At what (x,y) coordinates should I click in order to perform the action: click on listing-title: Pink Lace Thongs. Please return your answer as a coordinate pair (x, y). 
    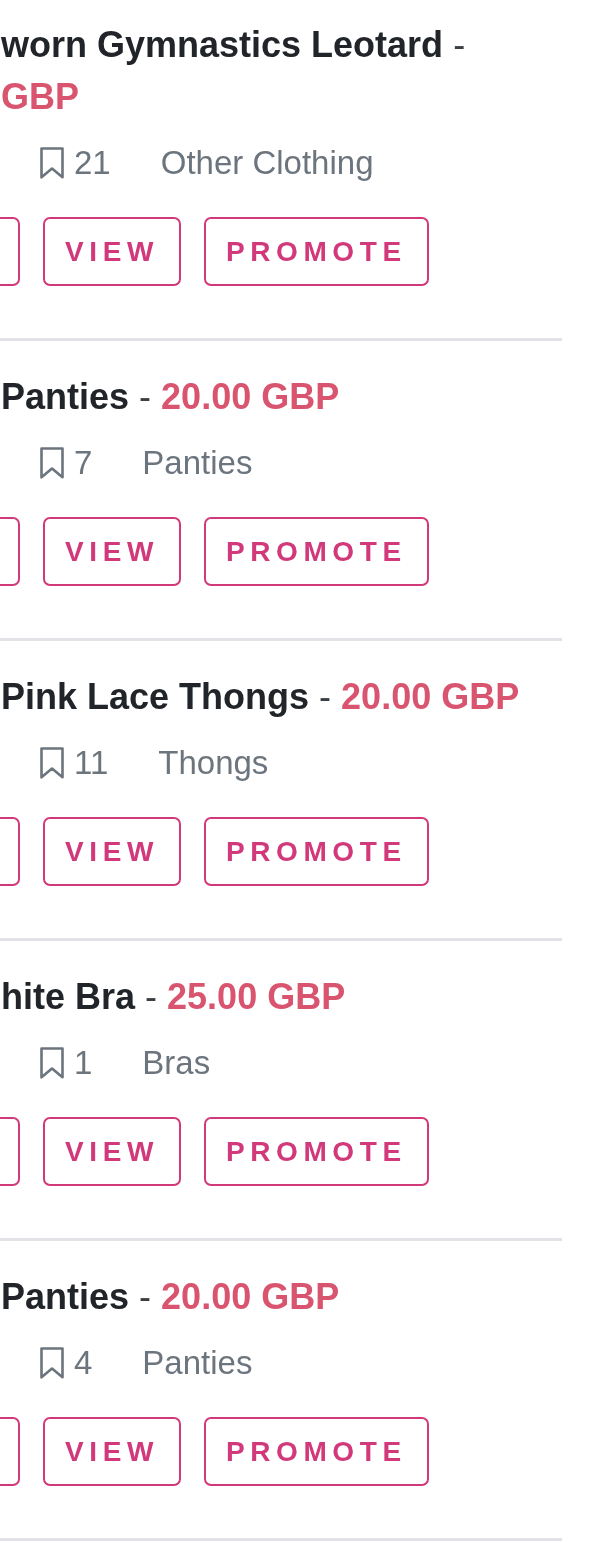
    Looking at the image, I should click on (155, 696).